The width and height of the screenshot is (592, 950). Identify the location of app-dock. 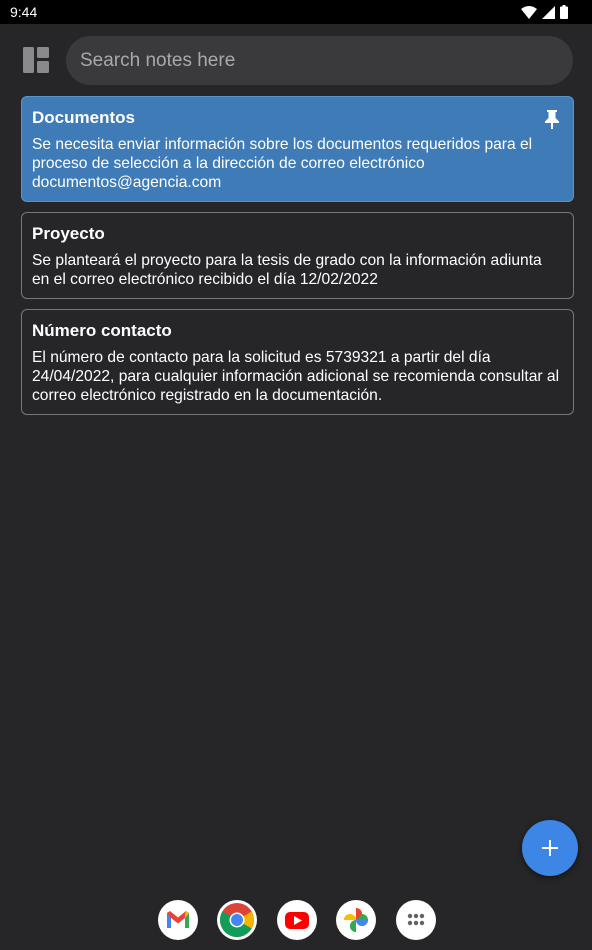
(296, 920).